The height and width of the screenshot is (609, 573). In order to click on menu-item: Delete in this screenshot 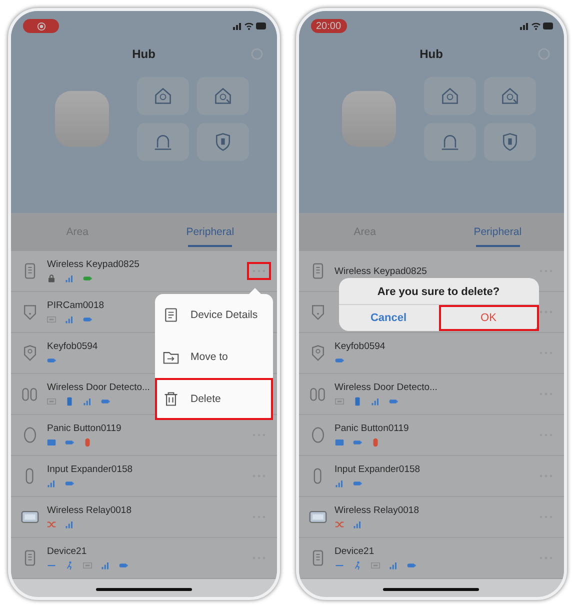, I will do `click(213, 399)`.